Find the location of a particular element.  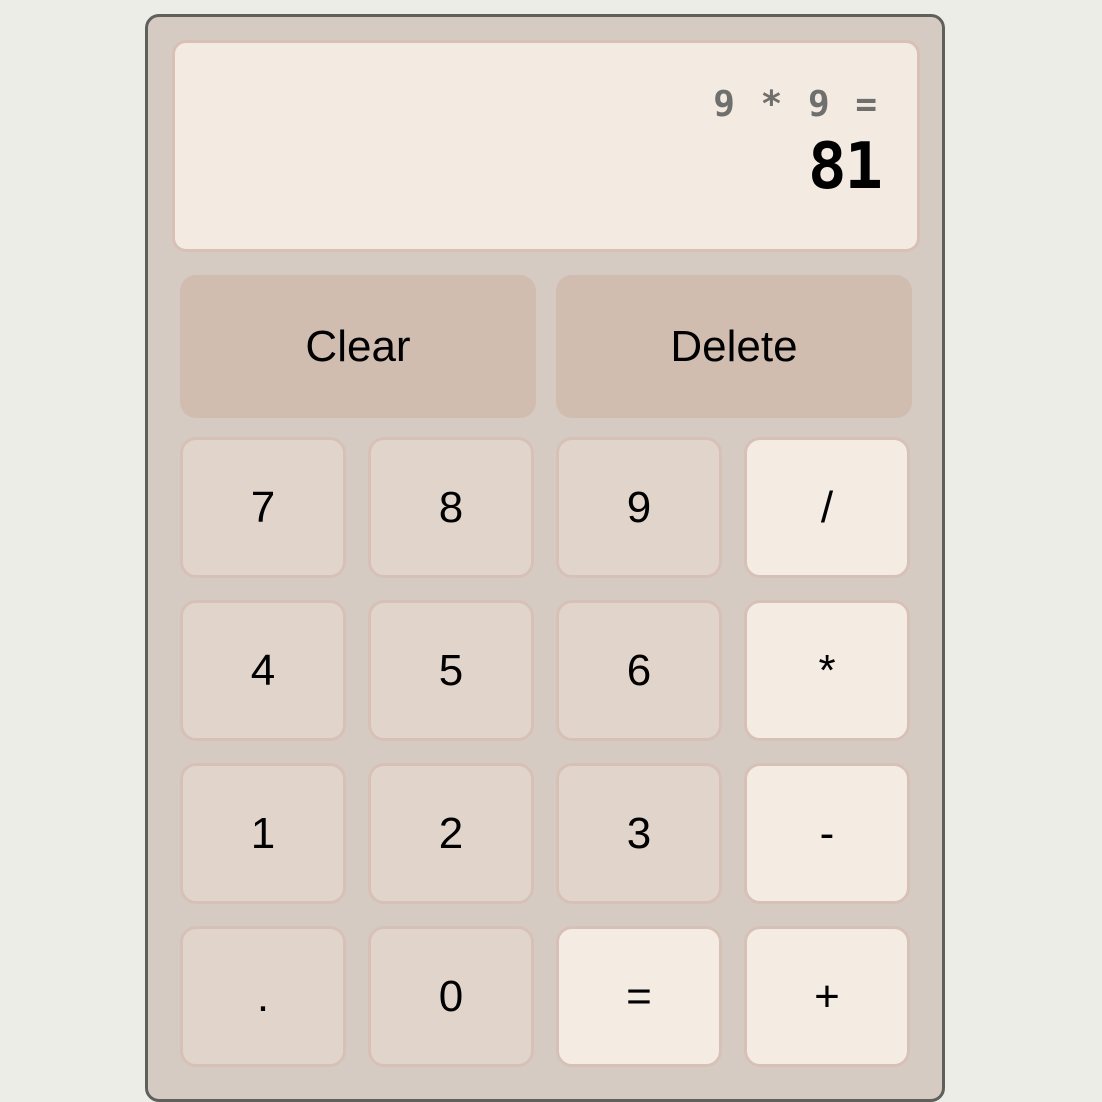

expression-display: 9 * 9 = is located at coordinates (796, 104).